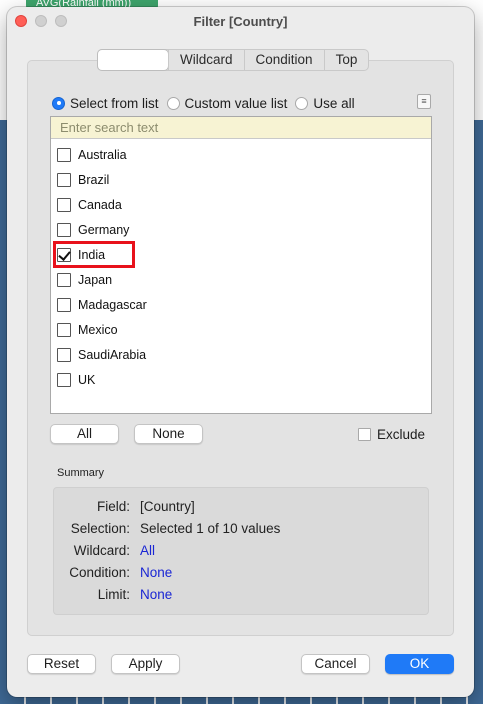 The height and width of the screenshot is (704, 483). Describe the element at coordinates (283, 60) in the screenshot. I see `tab-condition: Condition` at that location.